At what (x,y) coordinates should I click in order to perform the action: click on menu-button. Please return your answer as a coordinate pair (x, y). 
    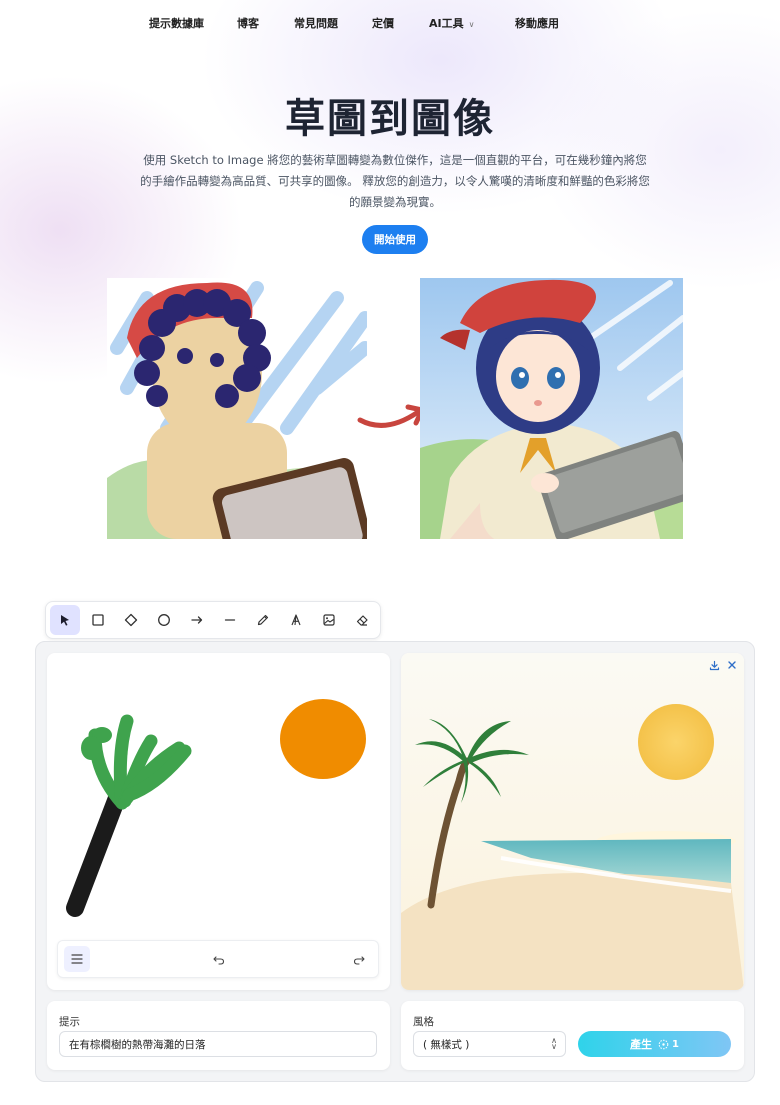
    Looking at the image, I should click on (77, 959).